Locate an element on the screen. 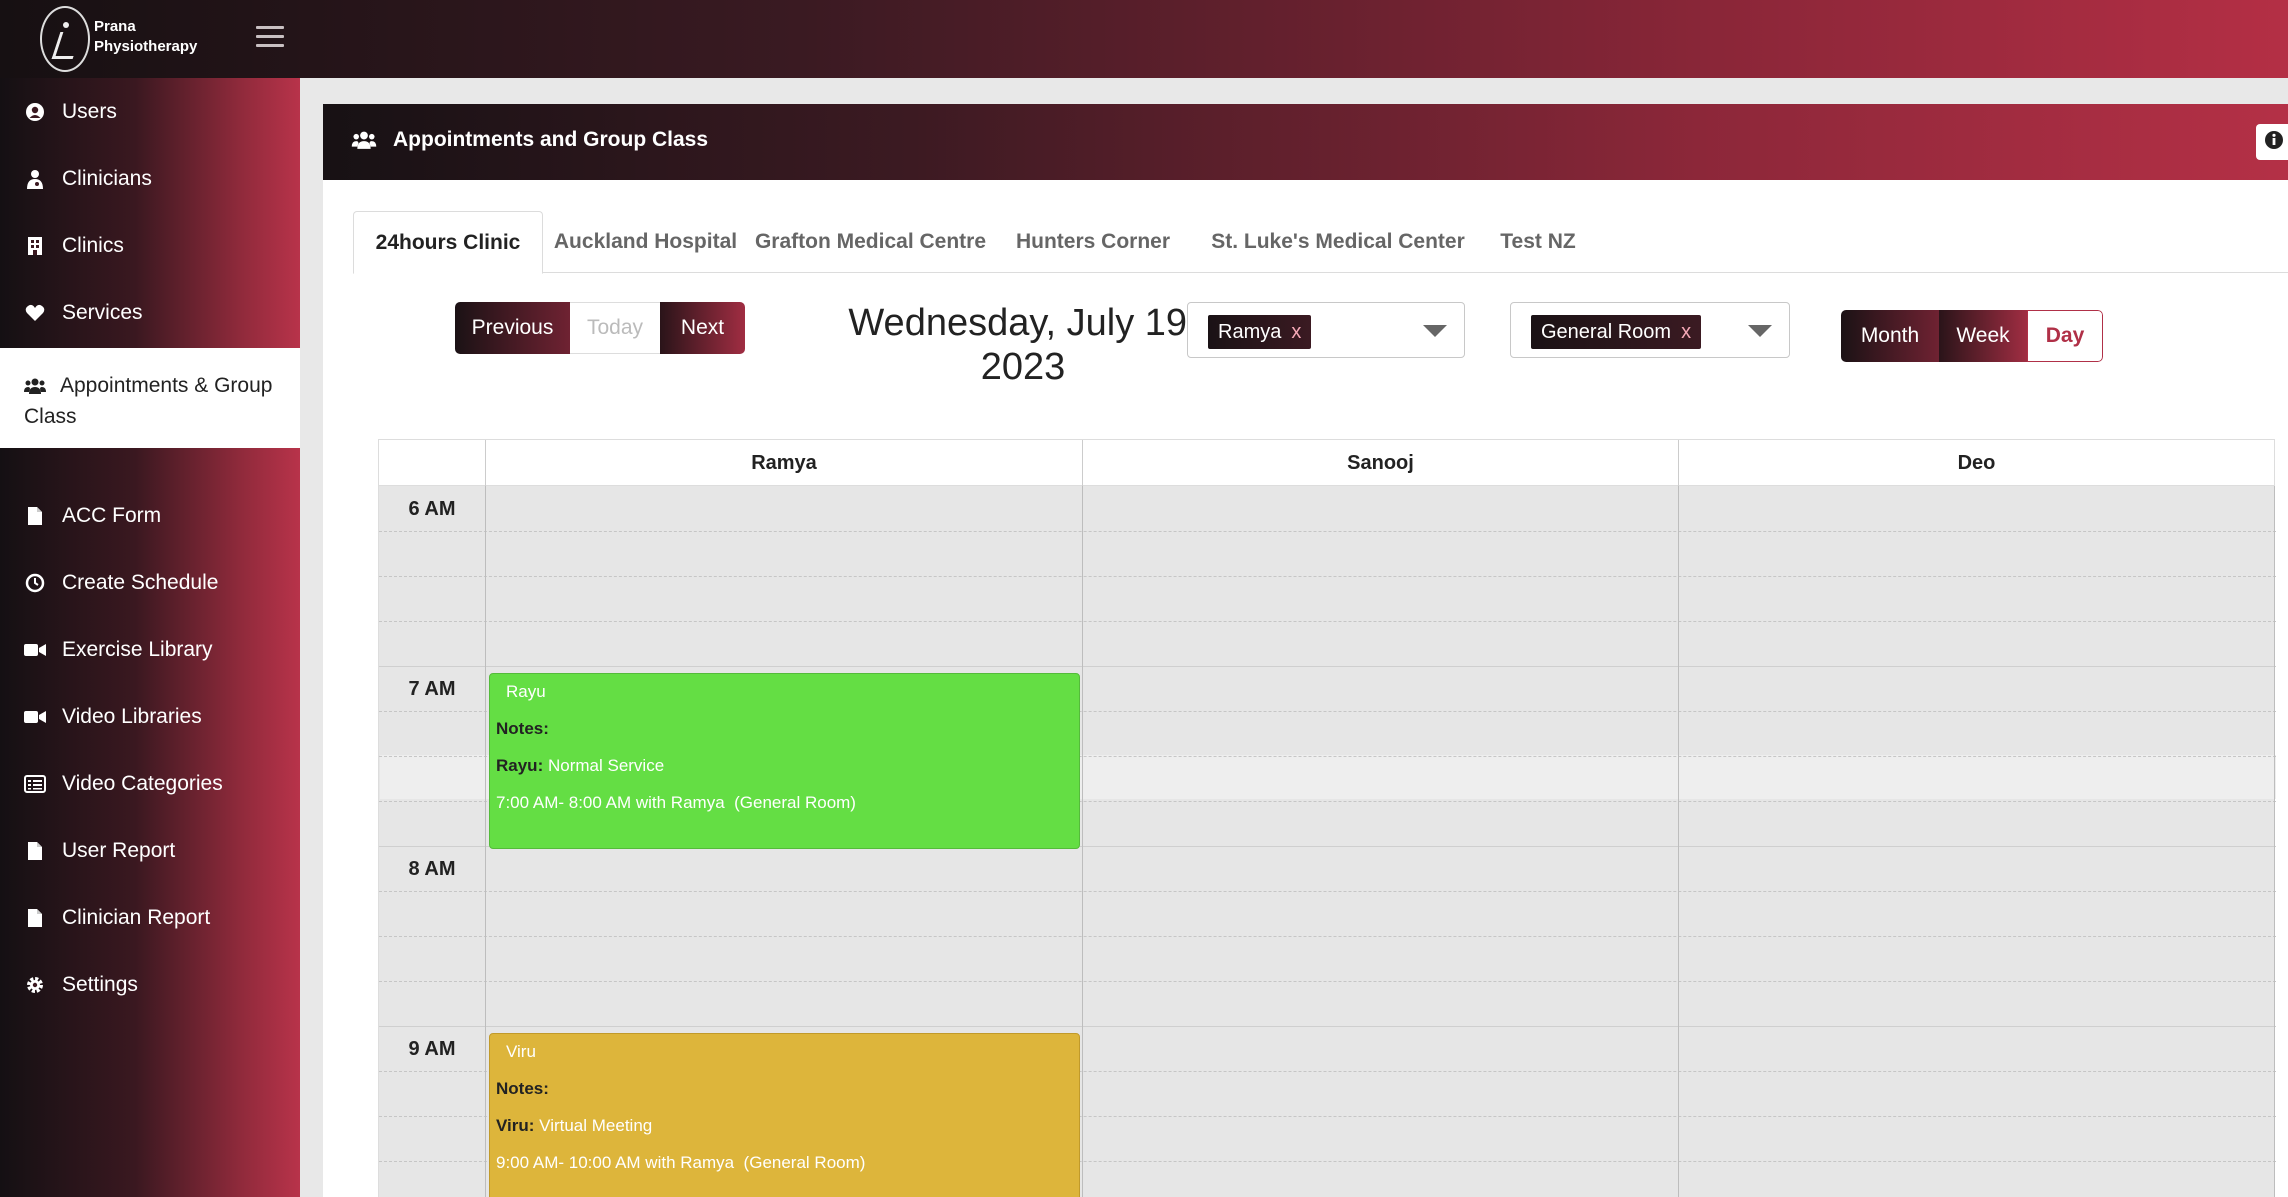  sidebar-item-clinicians: Clinicians is located at coordinates (150, 178).